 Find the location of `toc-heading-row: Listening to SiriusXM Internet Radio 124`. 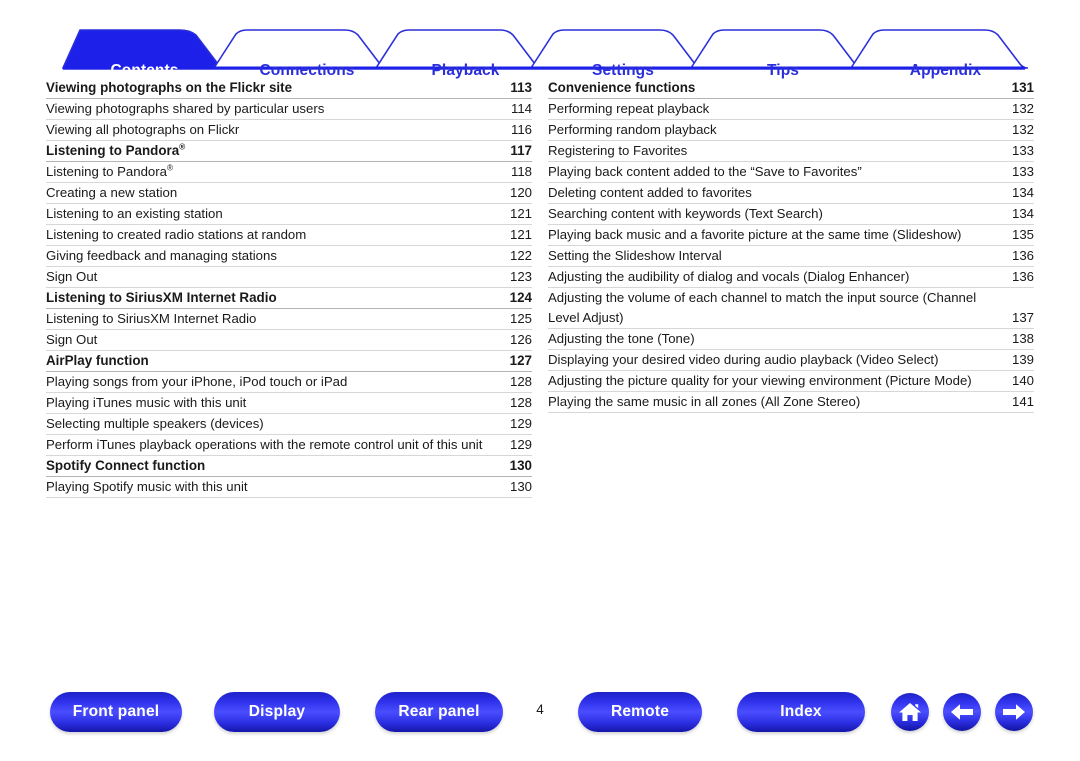

toc-heading-row: Listening to SiriusXM Internet Radio 124 is located at coordinates (289, 298).